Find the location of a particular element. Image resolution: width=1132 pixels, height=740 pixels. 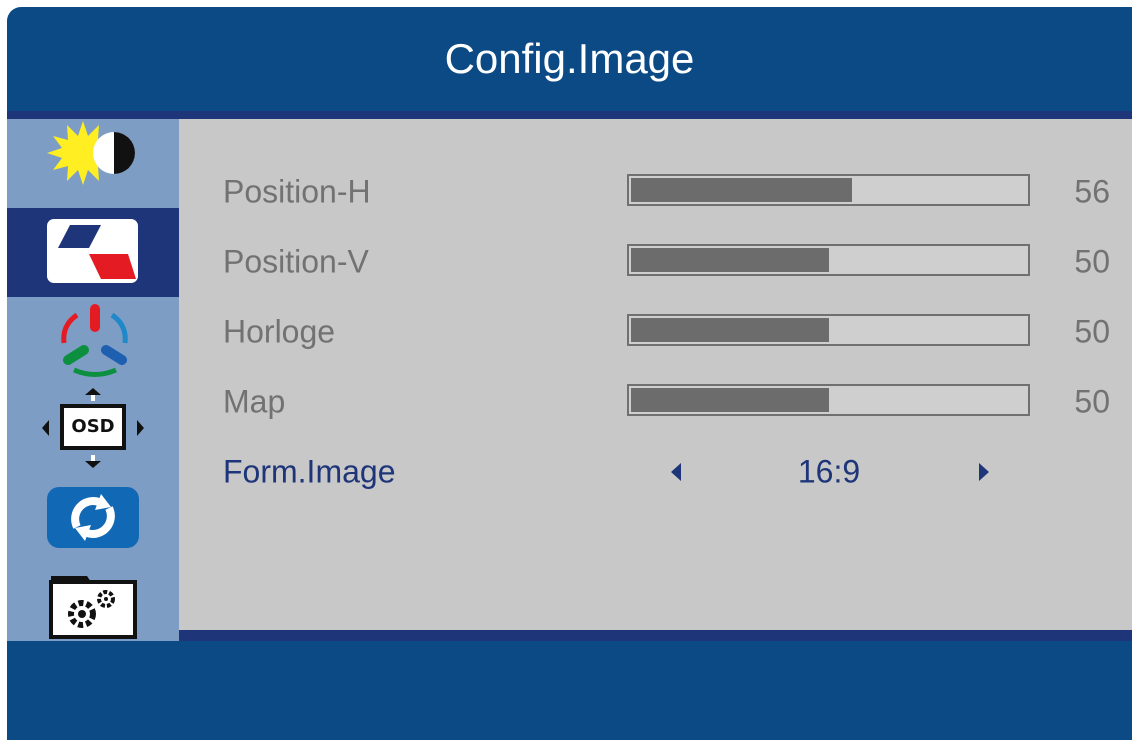

position-v-label: Position-V is located at coordinates (296, 261).